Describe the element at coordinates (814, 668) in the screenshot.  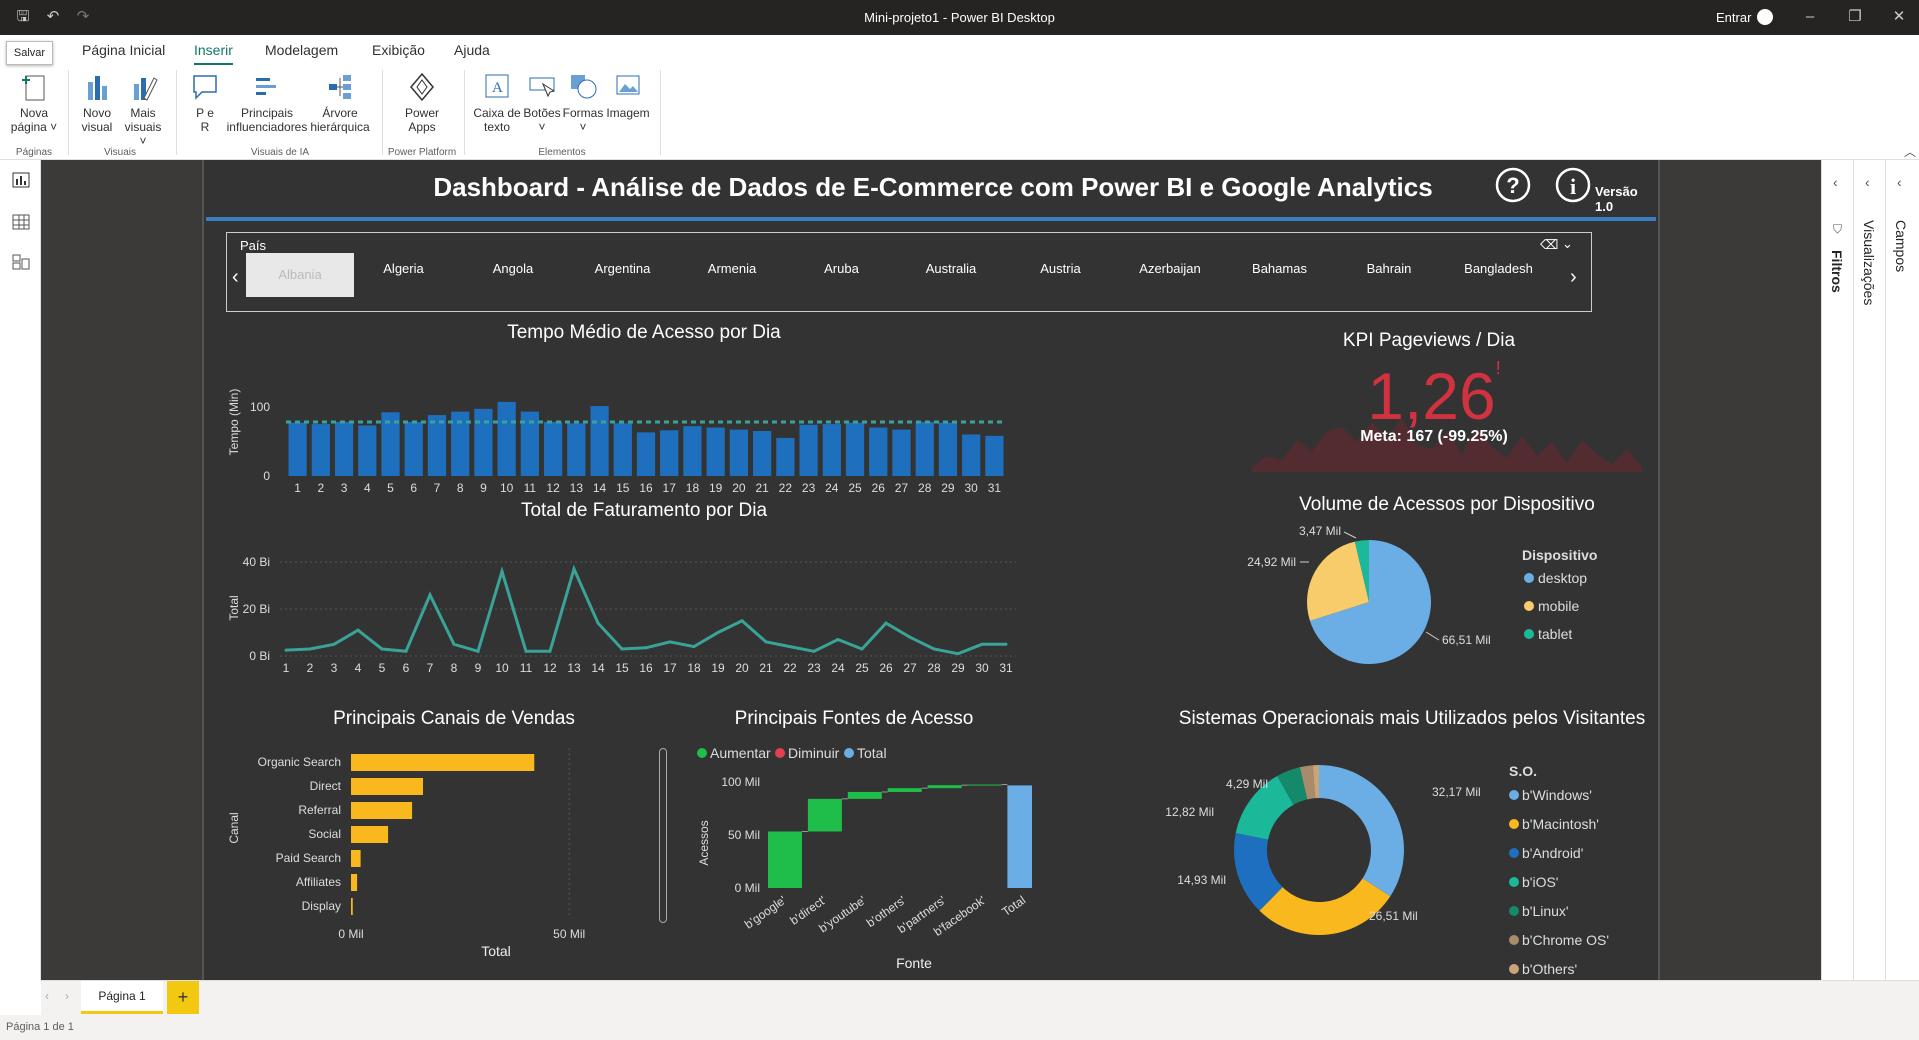
I see `fat-xtick: 23` at that location.